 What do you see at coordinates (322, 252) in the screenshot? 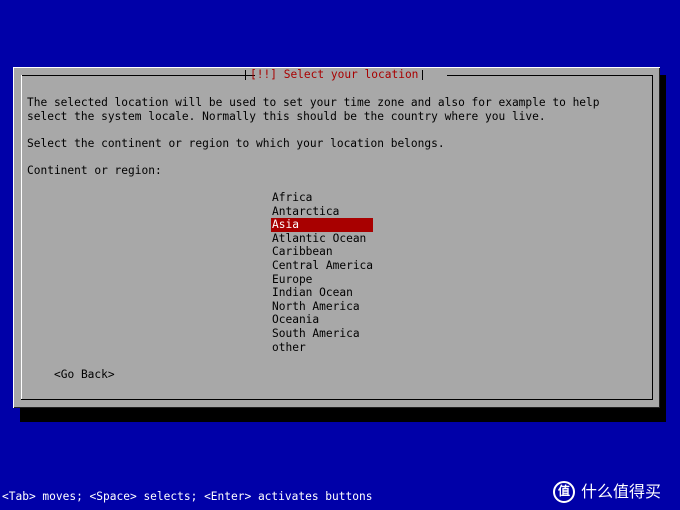
I see `continent-option: Caribbean` at bounding box center [322, 252].